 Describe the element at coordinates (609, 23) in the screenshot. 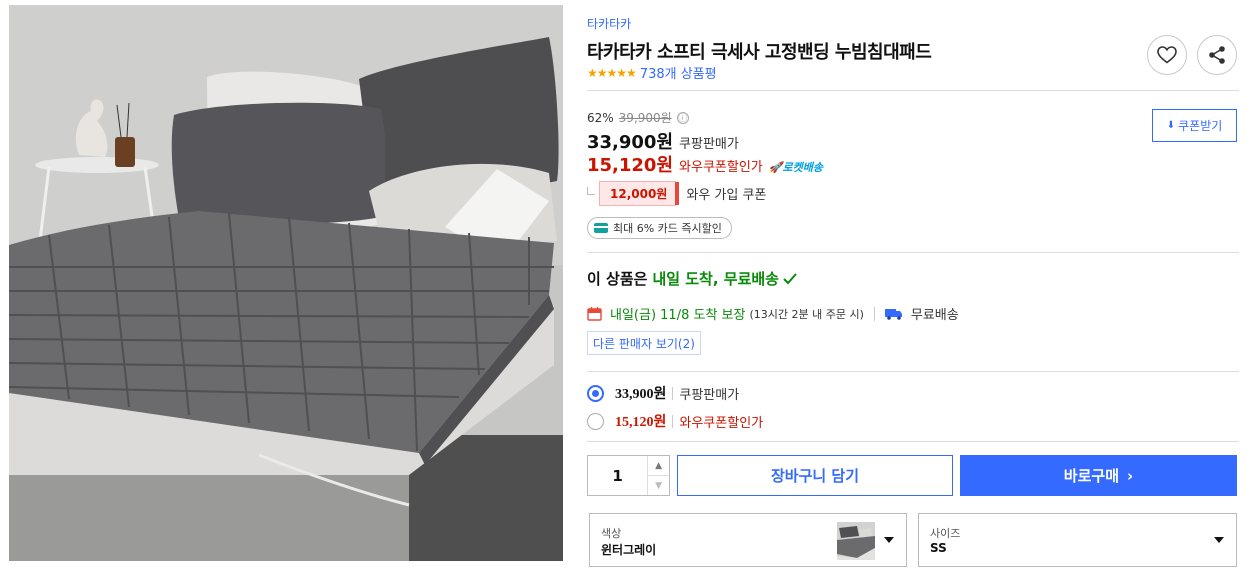

I see `brand-link: 타카타카` at that location.